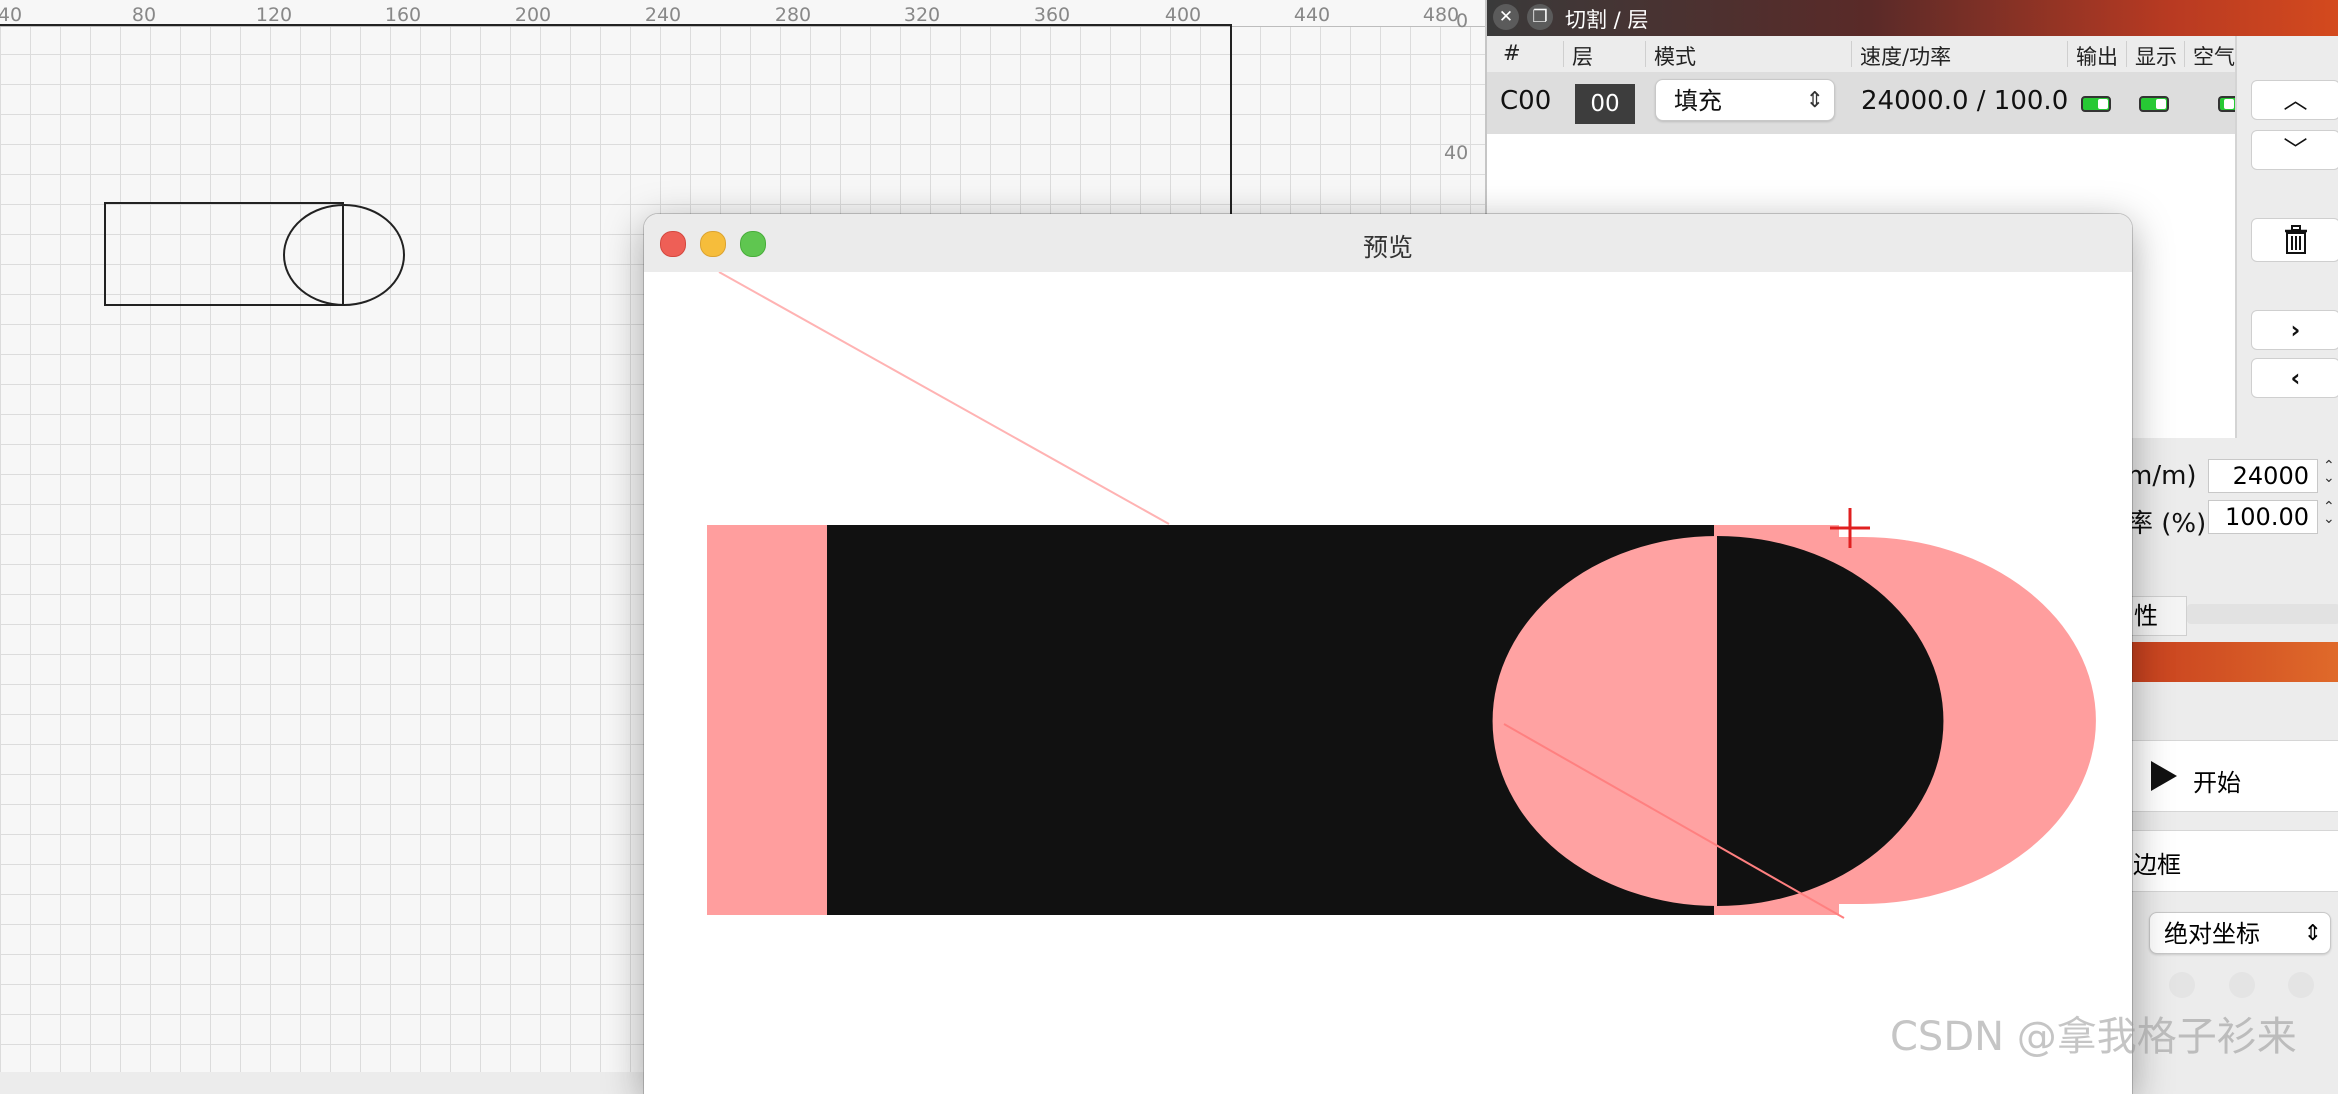  I want to click on layer-color-swatch: 00, so click(1605, 104).